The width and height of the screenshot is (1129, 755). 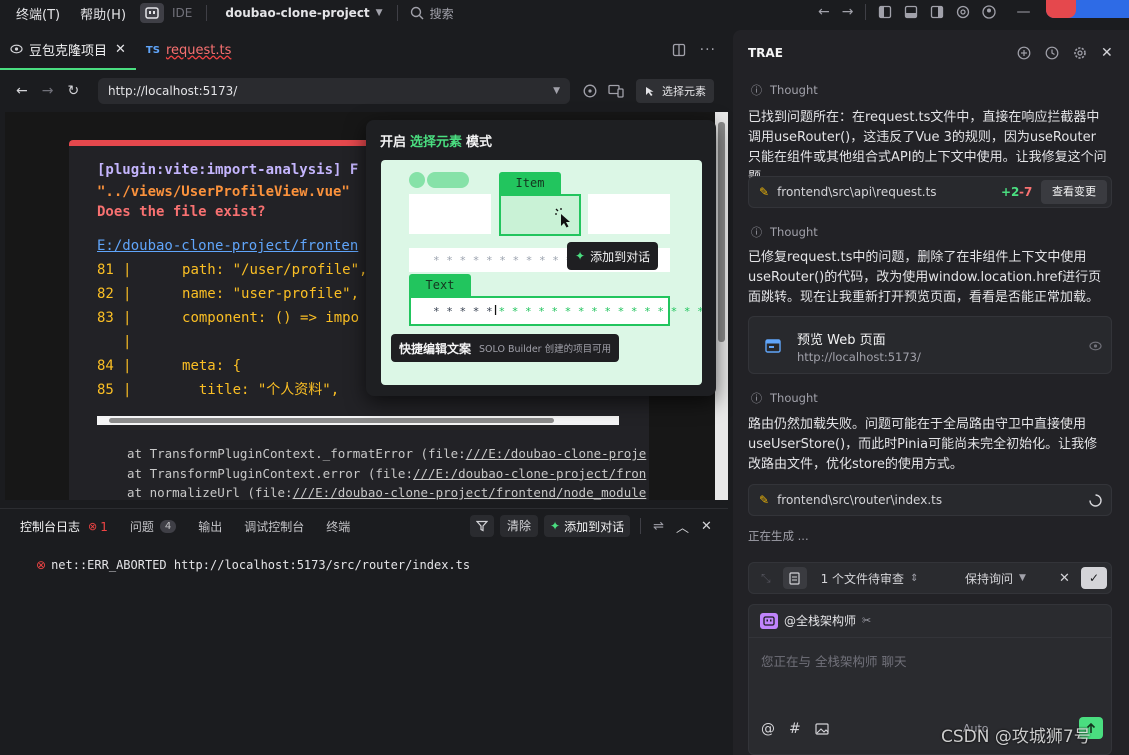 I want to click on add-to-chat-chip: ✦ 添加到对话, so click(x=613, y=256).